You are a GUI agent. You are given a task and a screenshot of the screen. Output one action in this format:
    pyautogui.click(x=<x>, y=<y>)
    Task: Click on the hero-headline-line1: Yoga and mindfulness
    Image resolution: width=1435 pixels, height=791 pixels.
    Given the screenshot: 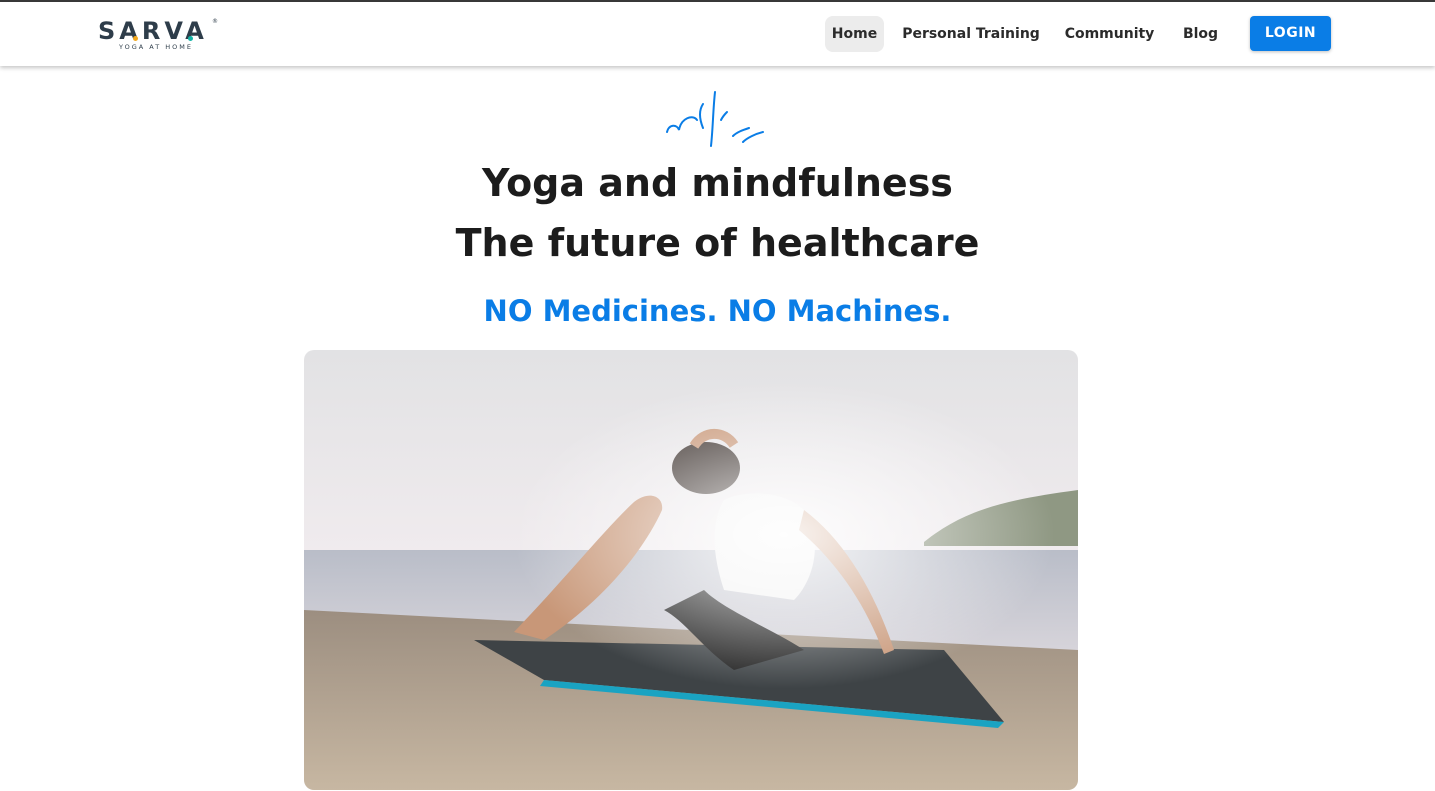 What is the action you would take?
    pyautogui.click(x=717, y=183)
    